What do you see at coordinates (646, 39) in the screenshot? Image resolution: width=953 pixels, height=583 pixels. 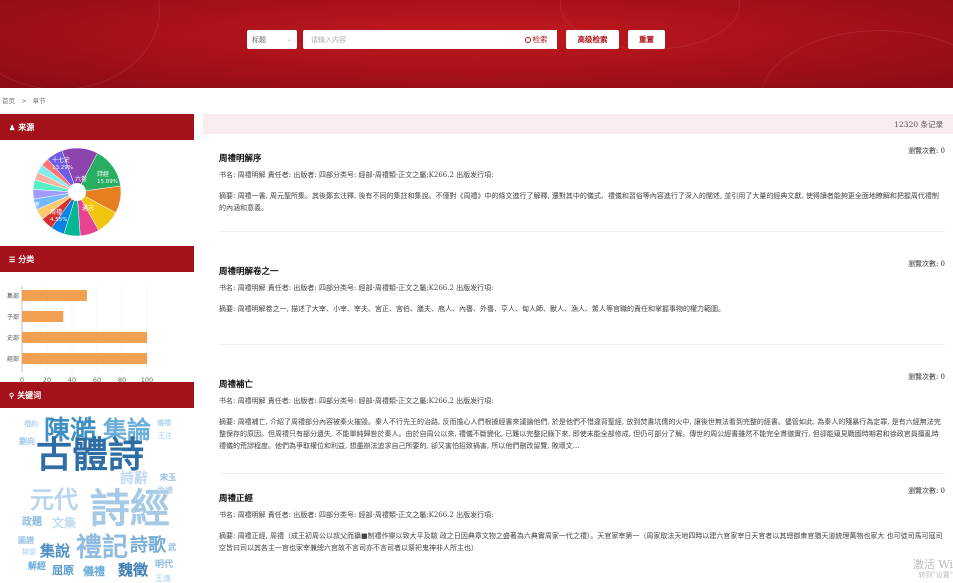 I see `reset-button: 重置` at bounding box center [646, 39].